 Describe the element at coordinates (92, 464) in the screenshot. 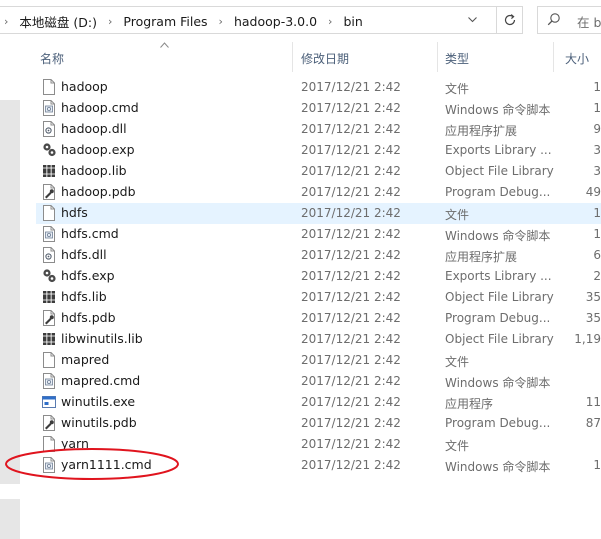

I see `annotation-circle` at that location.